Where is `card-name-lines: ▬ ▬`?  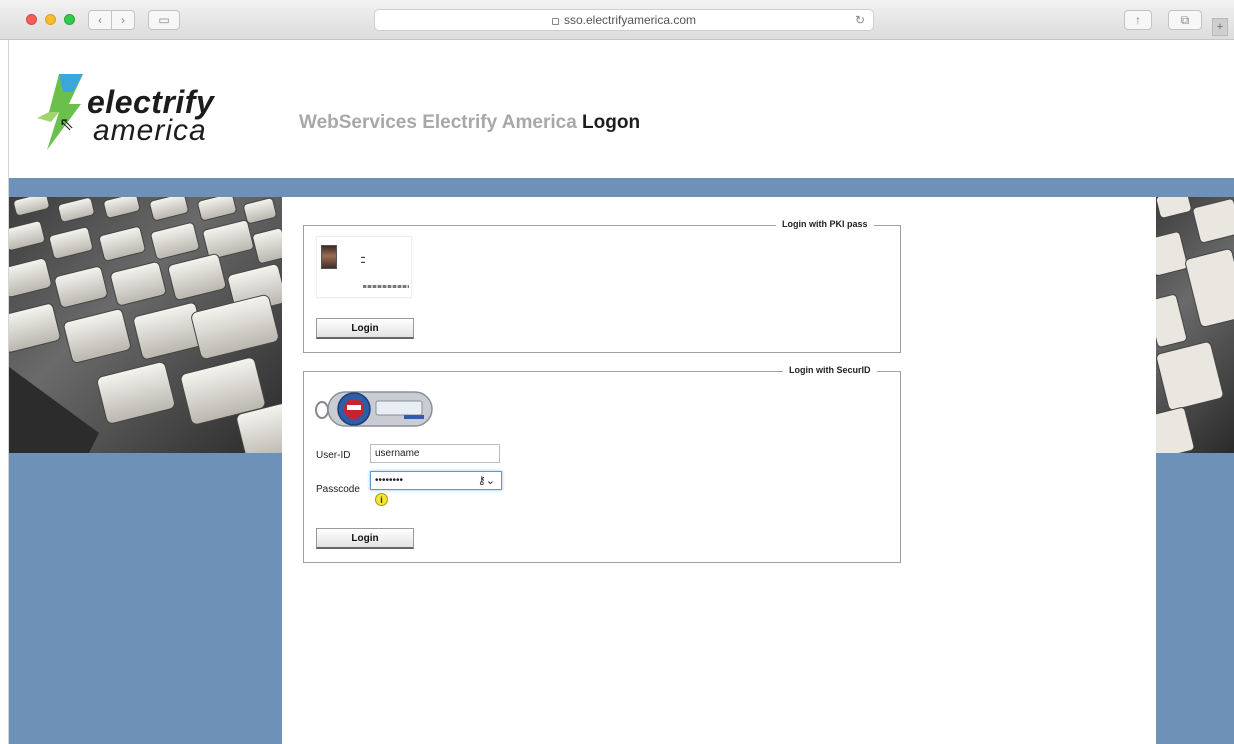 card-name-lines: ▬ ▬ is located at coordinates (363, 259).